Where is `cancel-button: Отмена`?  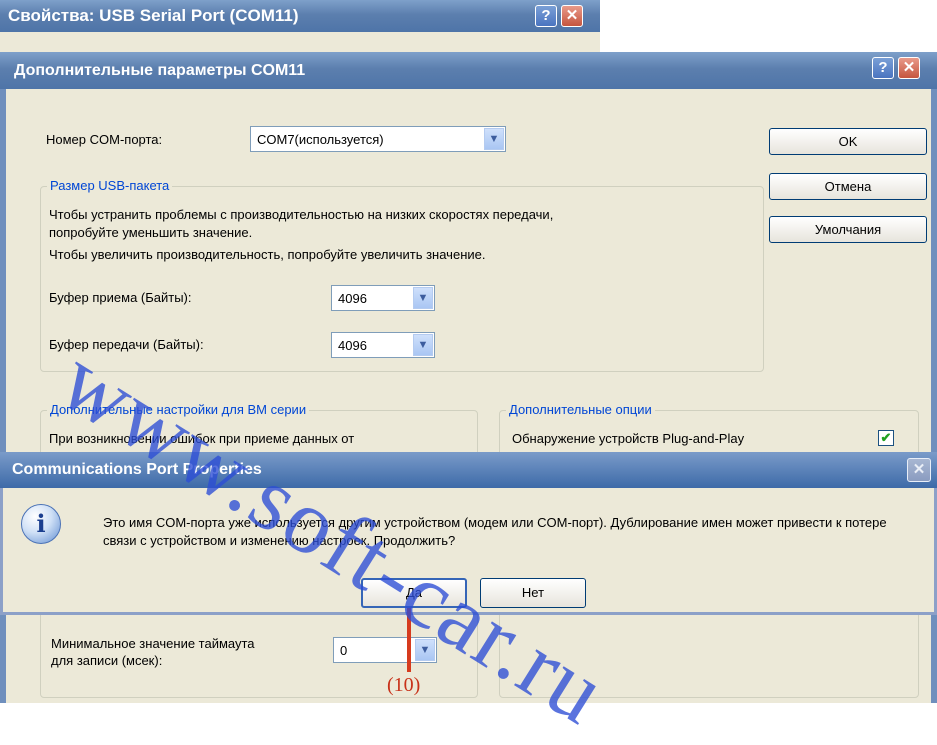 cancel-button: Отмена is located at coordinates (848, 186).